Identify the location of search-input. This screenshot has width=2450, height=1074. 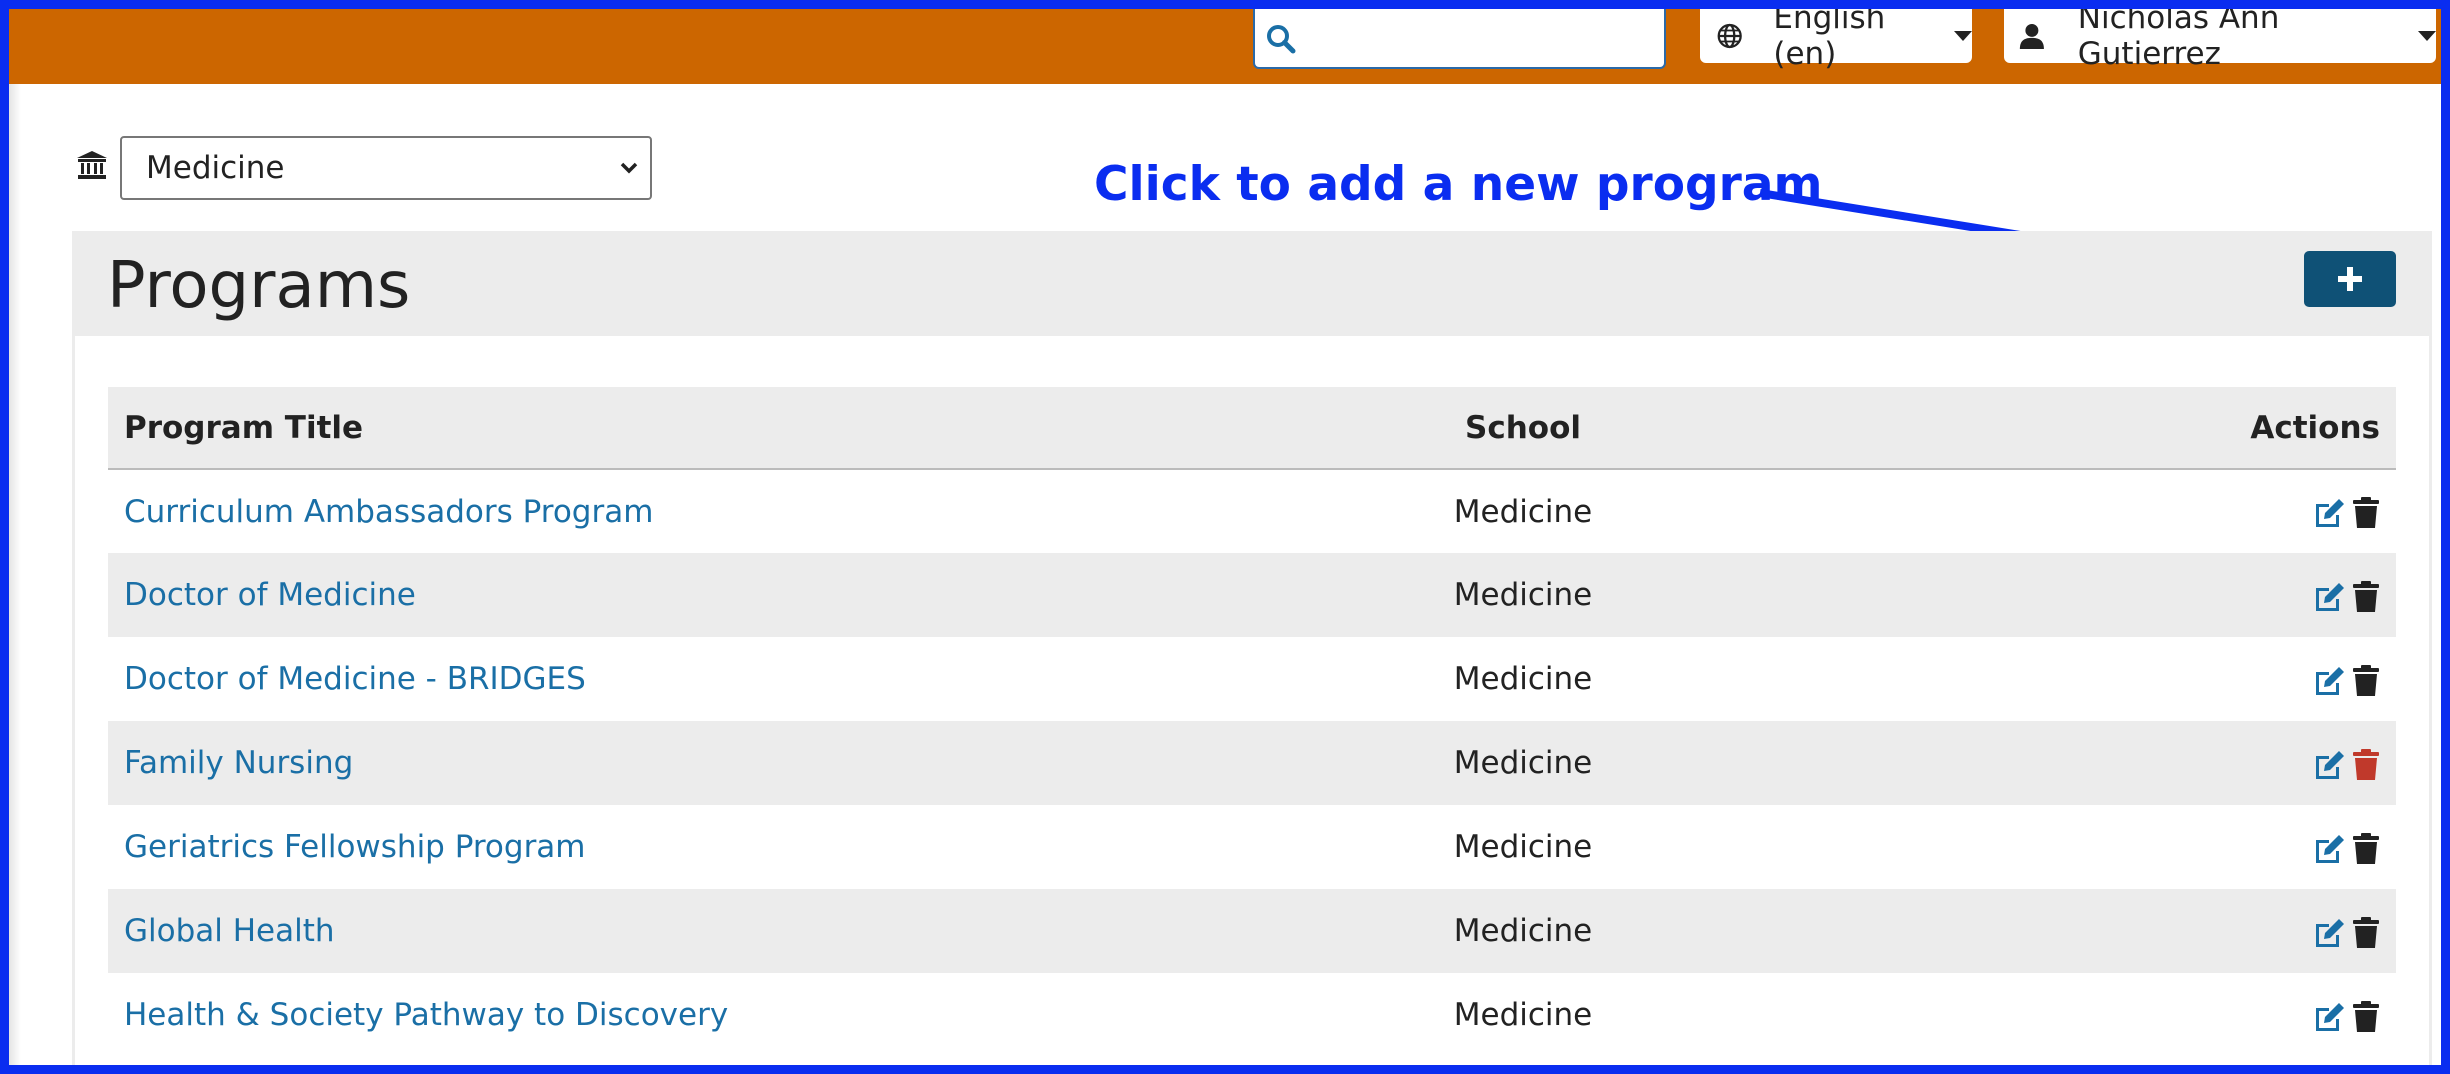
(1479, 38).